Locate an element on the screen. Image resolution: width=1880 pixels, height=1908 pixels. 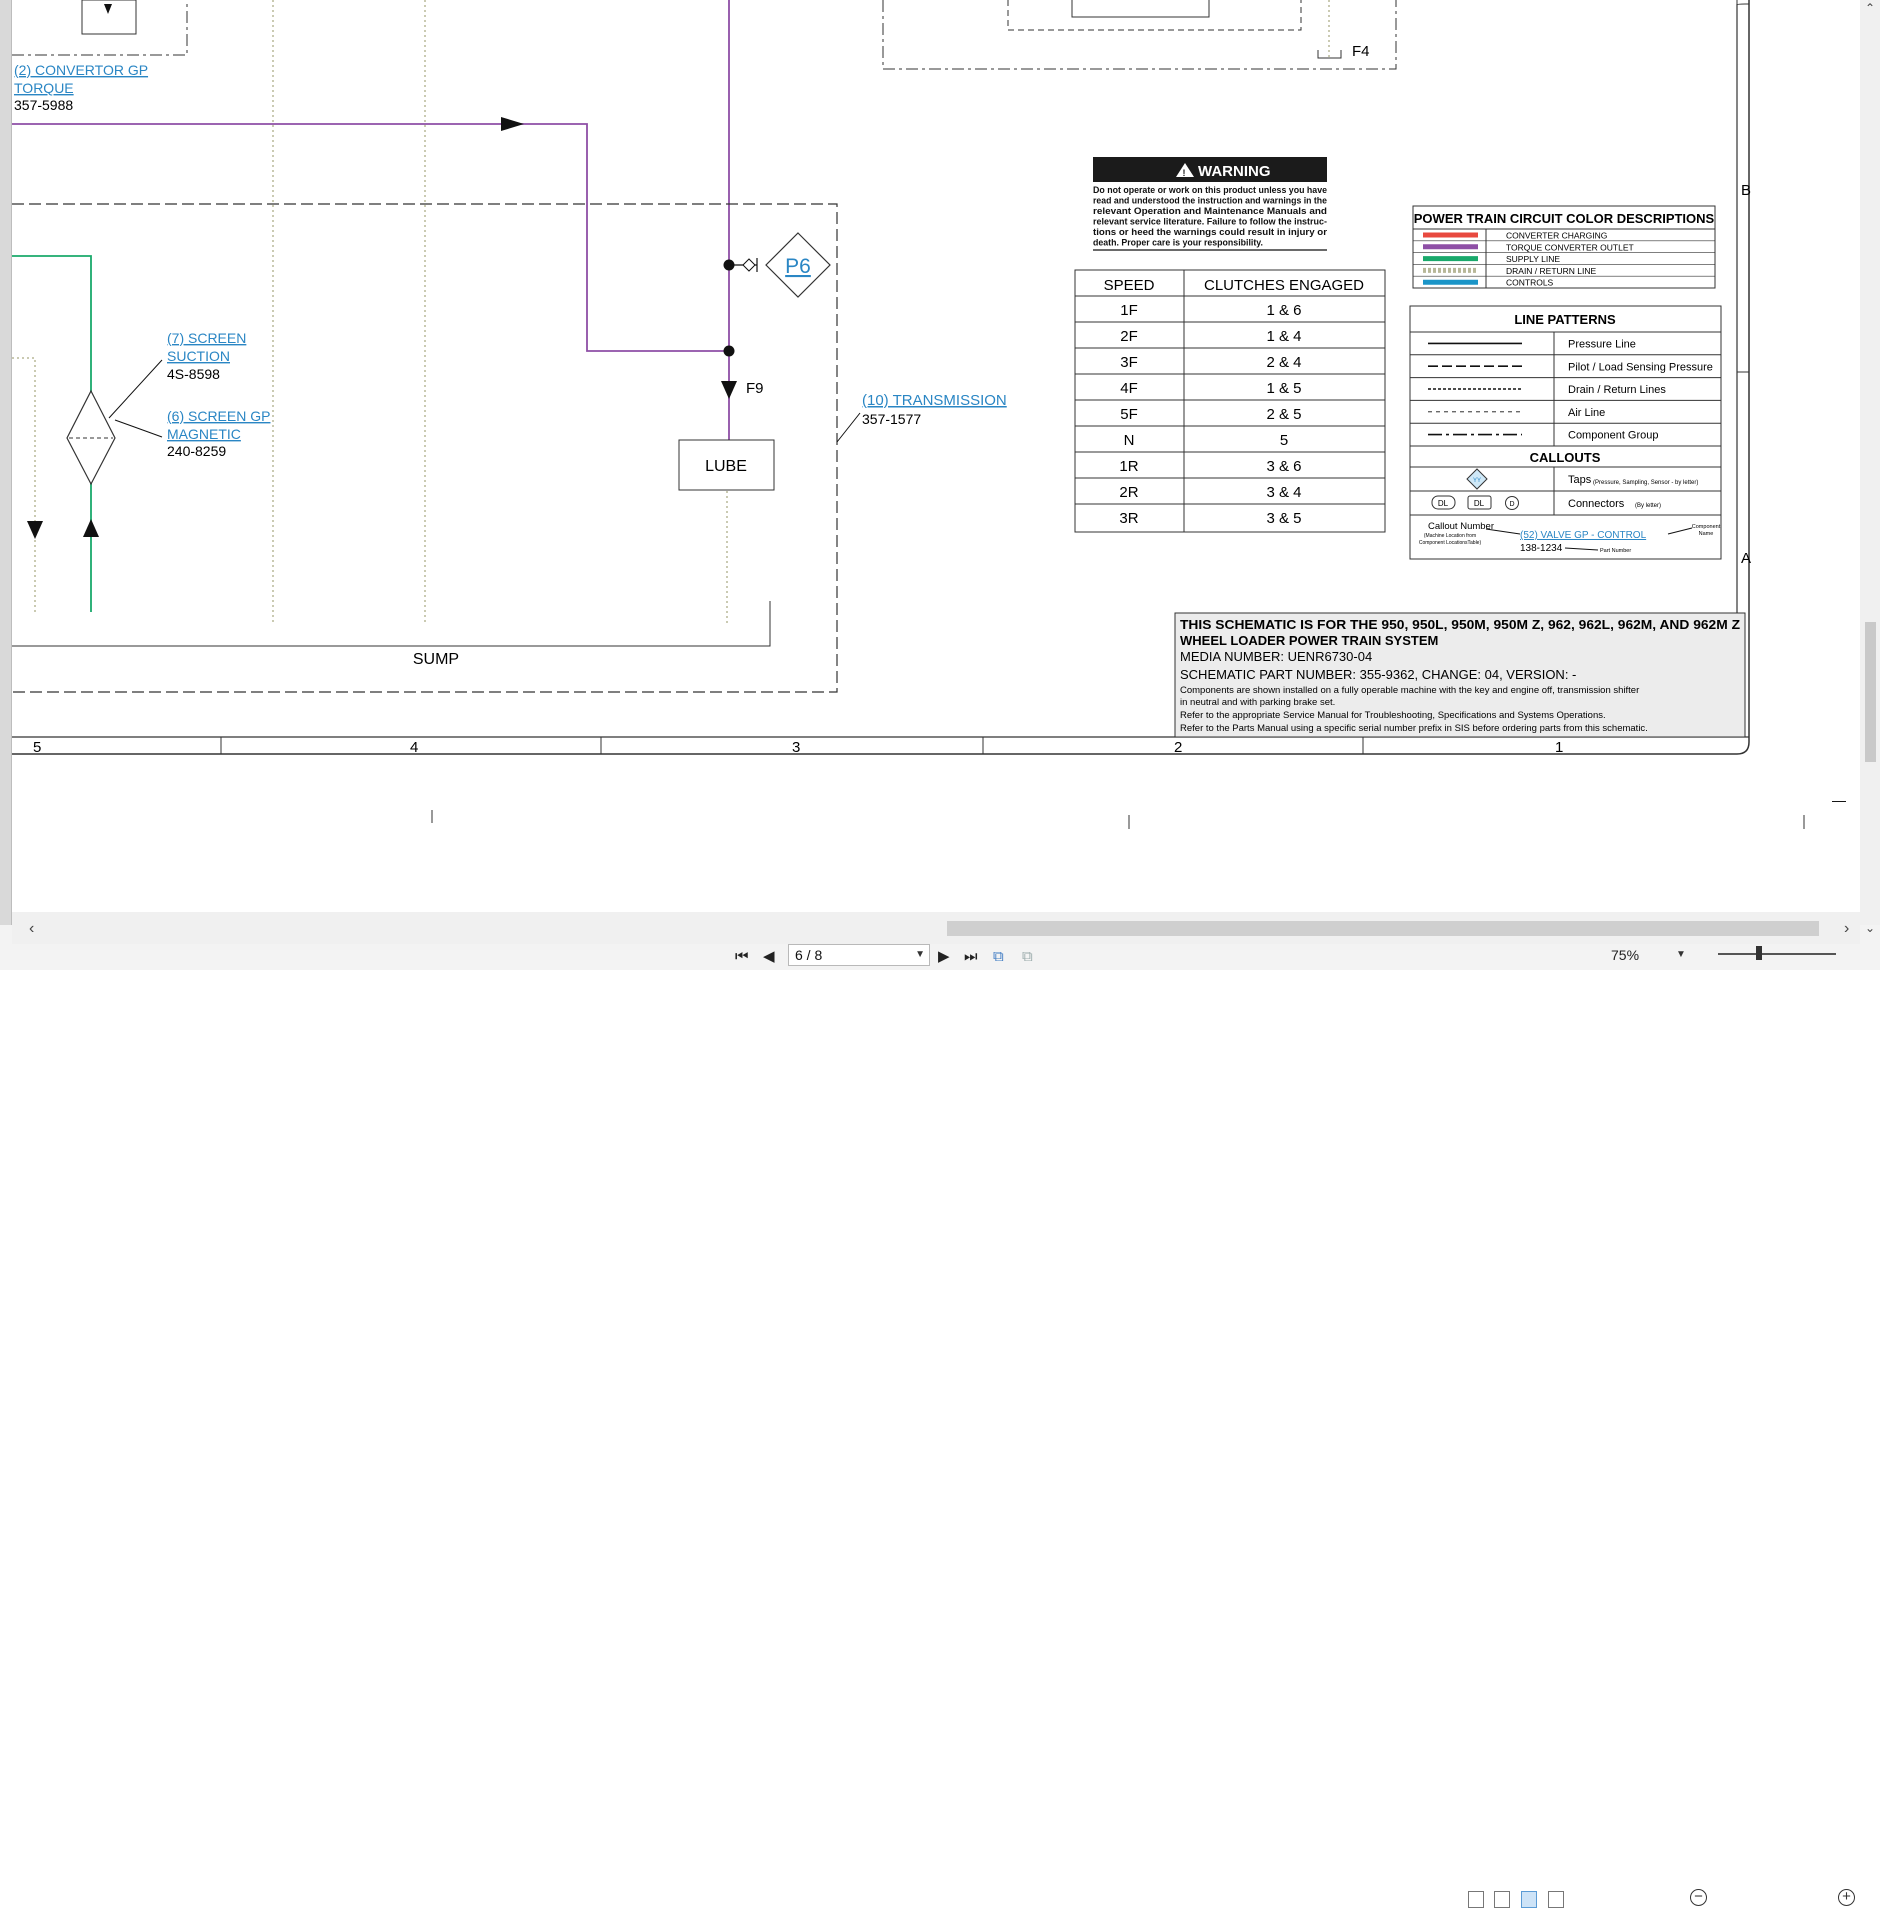
color-legend-label: CONTROLS is located at coordinates (1530, 283).